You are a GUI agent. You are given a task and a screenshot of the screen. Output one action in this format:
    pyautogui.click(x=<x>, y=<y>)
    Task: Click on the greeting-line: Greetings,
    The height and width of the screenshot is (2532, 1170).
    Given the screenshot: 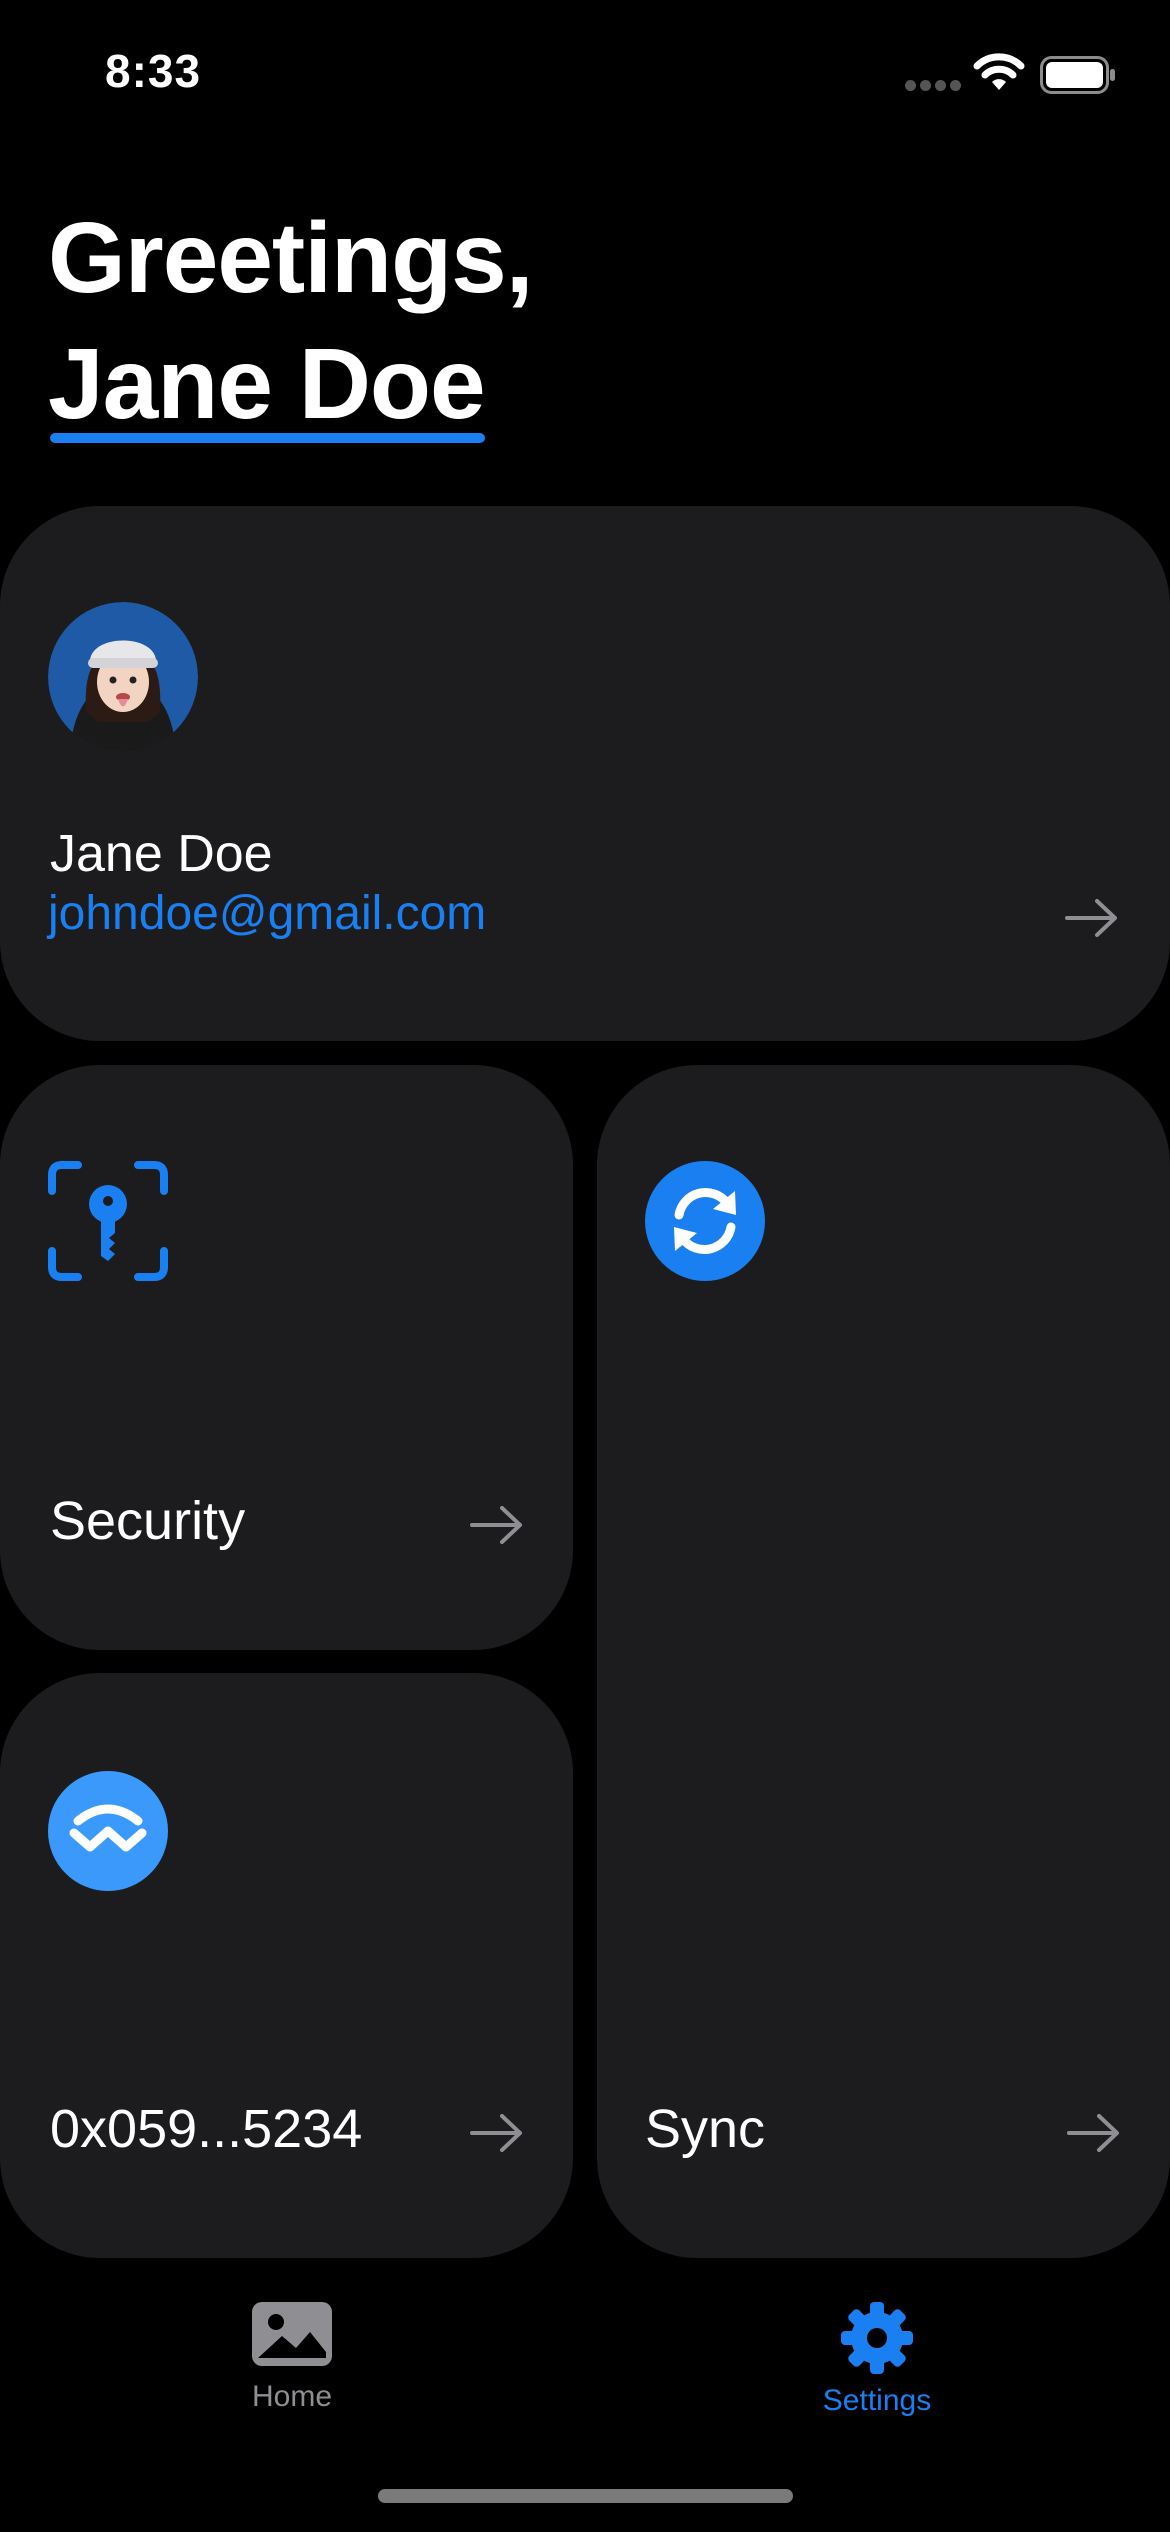 What is the action you would take?
    pyautogui.click(x=291, y=258)
    